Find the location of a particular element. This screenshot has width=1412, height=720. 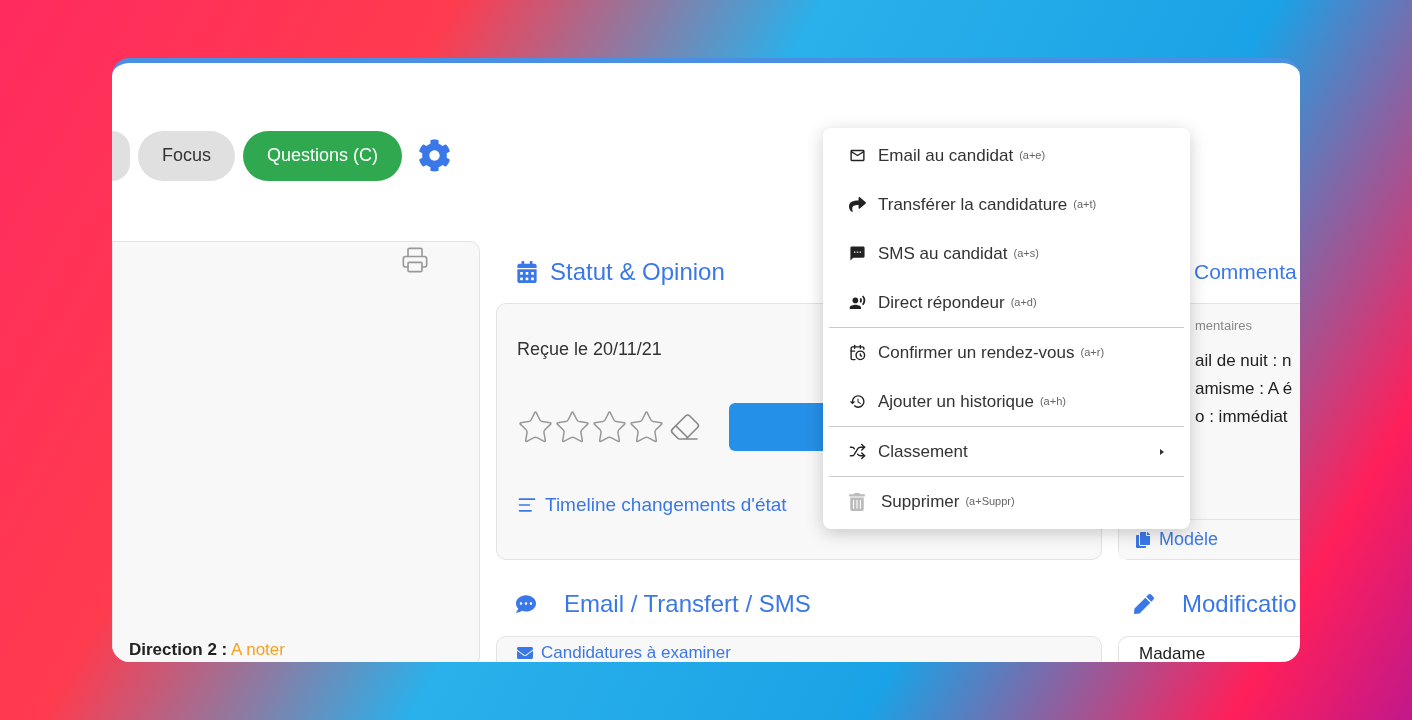

comment-line: o : immédiat is located at coordinates (1241, 416).